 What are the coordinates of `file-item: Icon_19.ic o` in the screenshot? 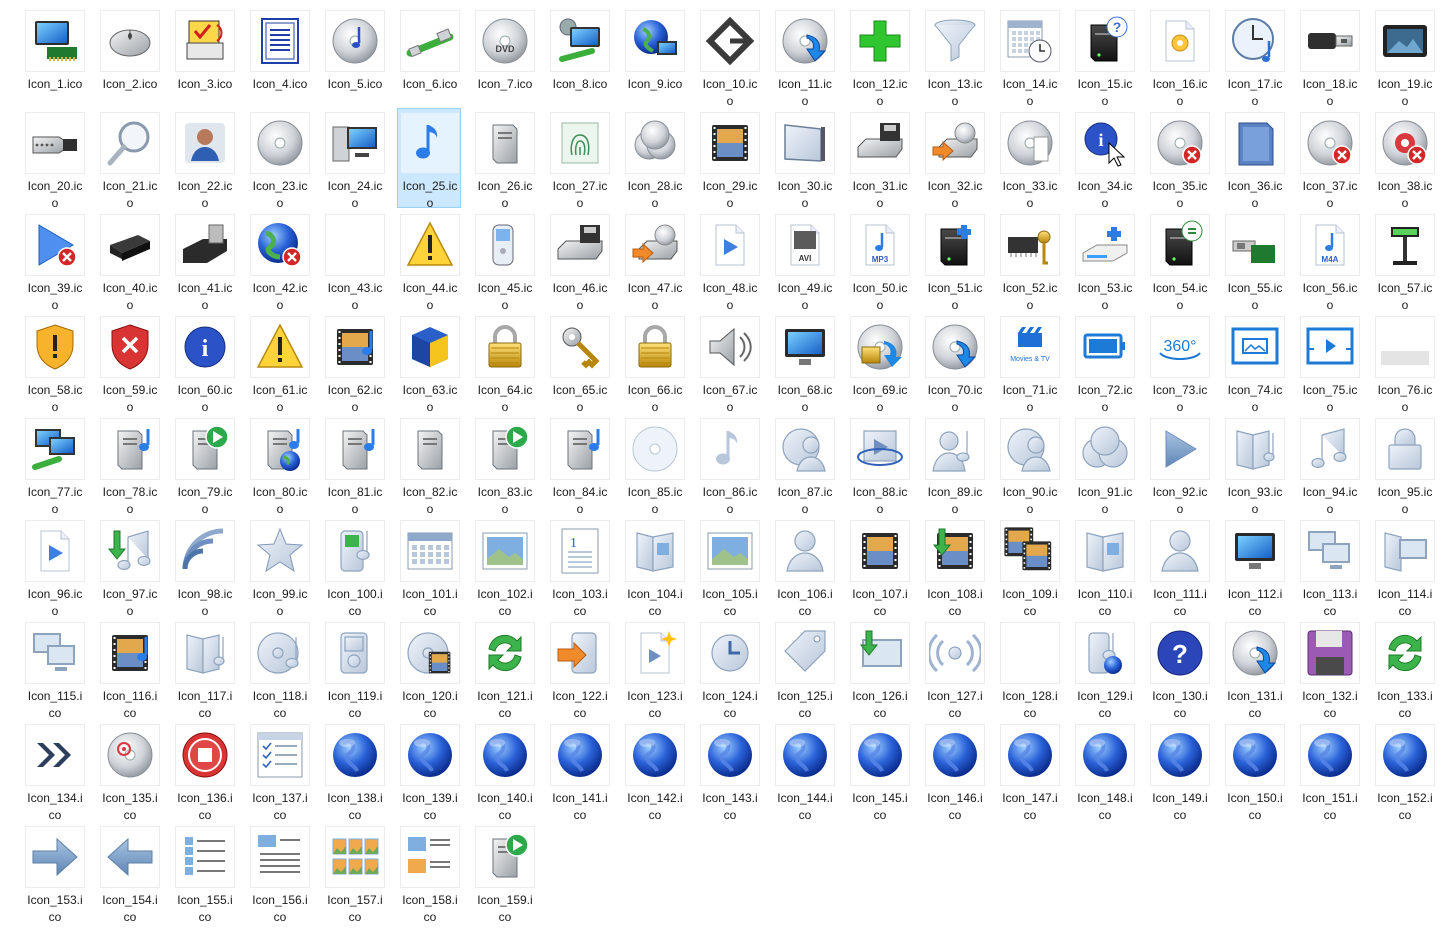 It's located at (1404, 57).